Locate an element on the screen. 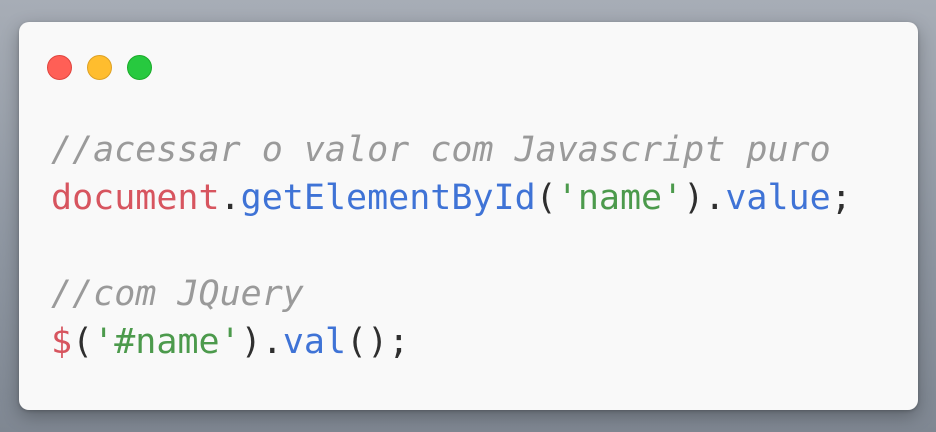  code-line-4: //com JQuery is located at coordinates (451, 294).